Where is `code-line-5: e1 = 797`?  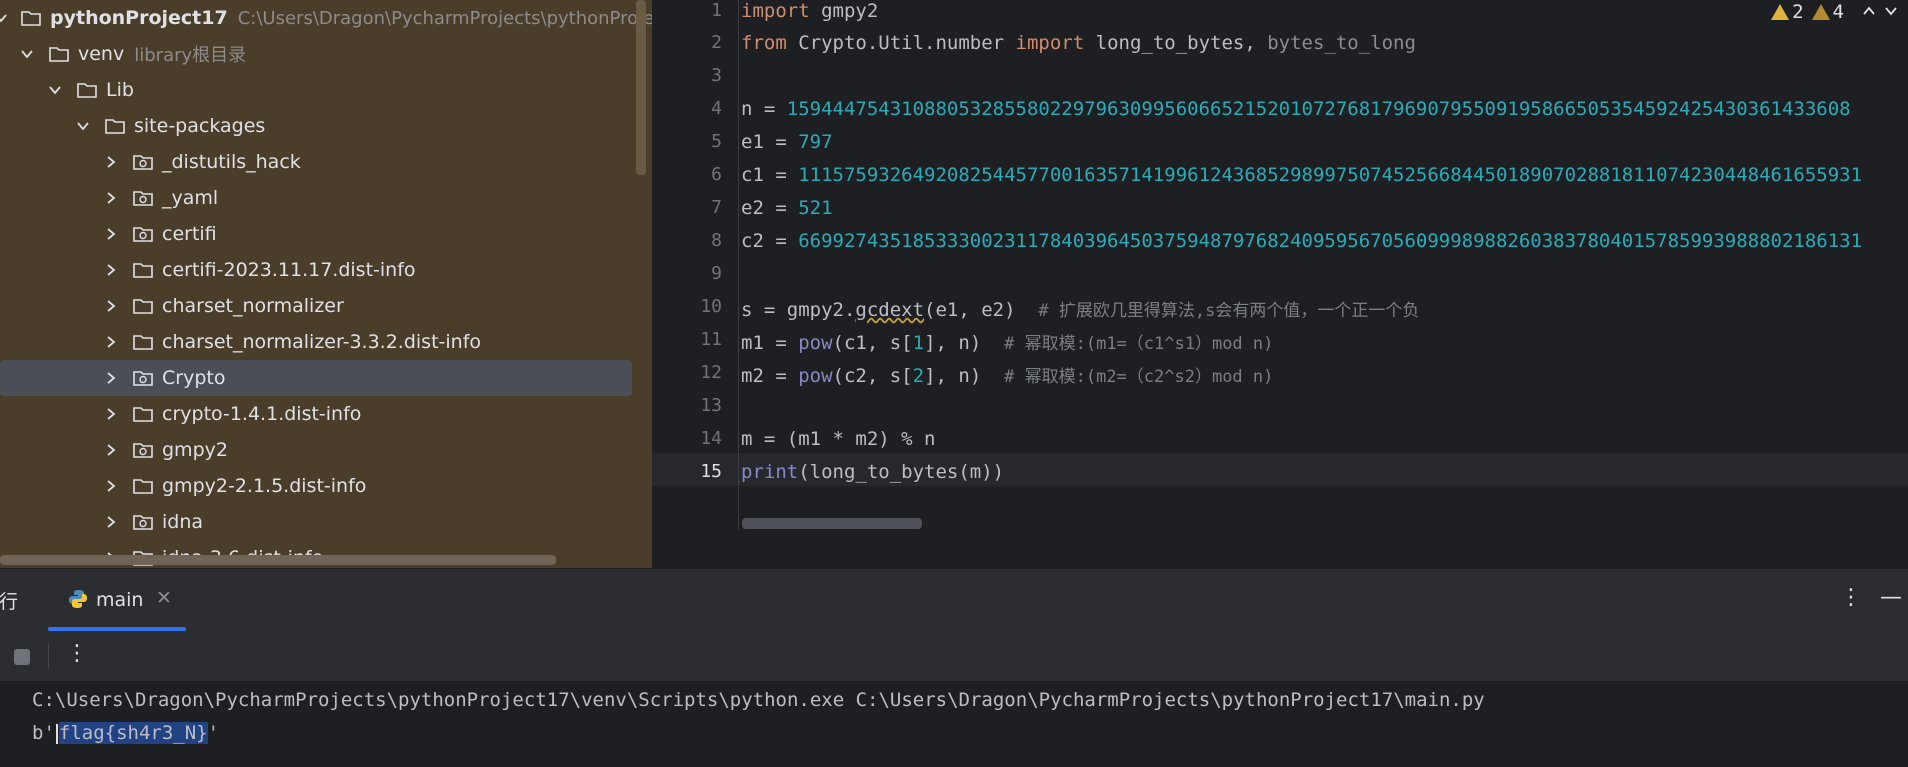 code-line-5: e1 = 797 is located at coordinates (787, 142).